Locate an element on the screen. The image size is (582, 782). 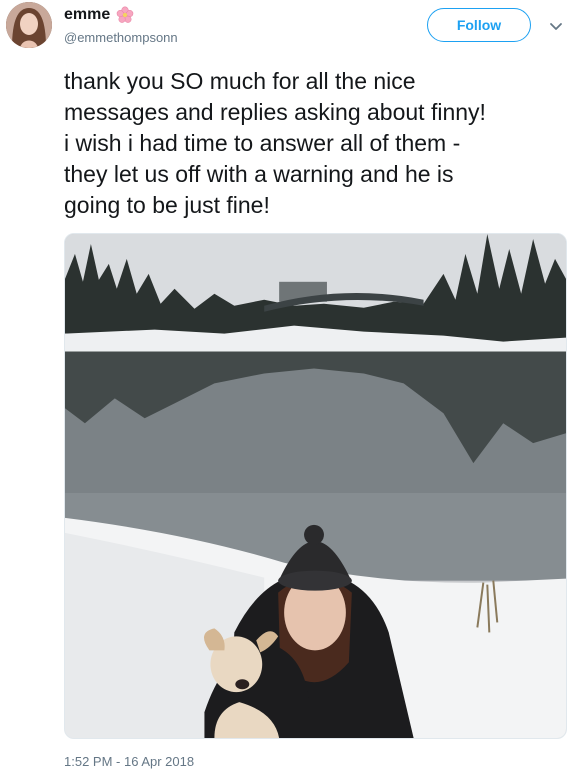
cherry-blossom-icon is located at coordinates (125, 15).